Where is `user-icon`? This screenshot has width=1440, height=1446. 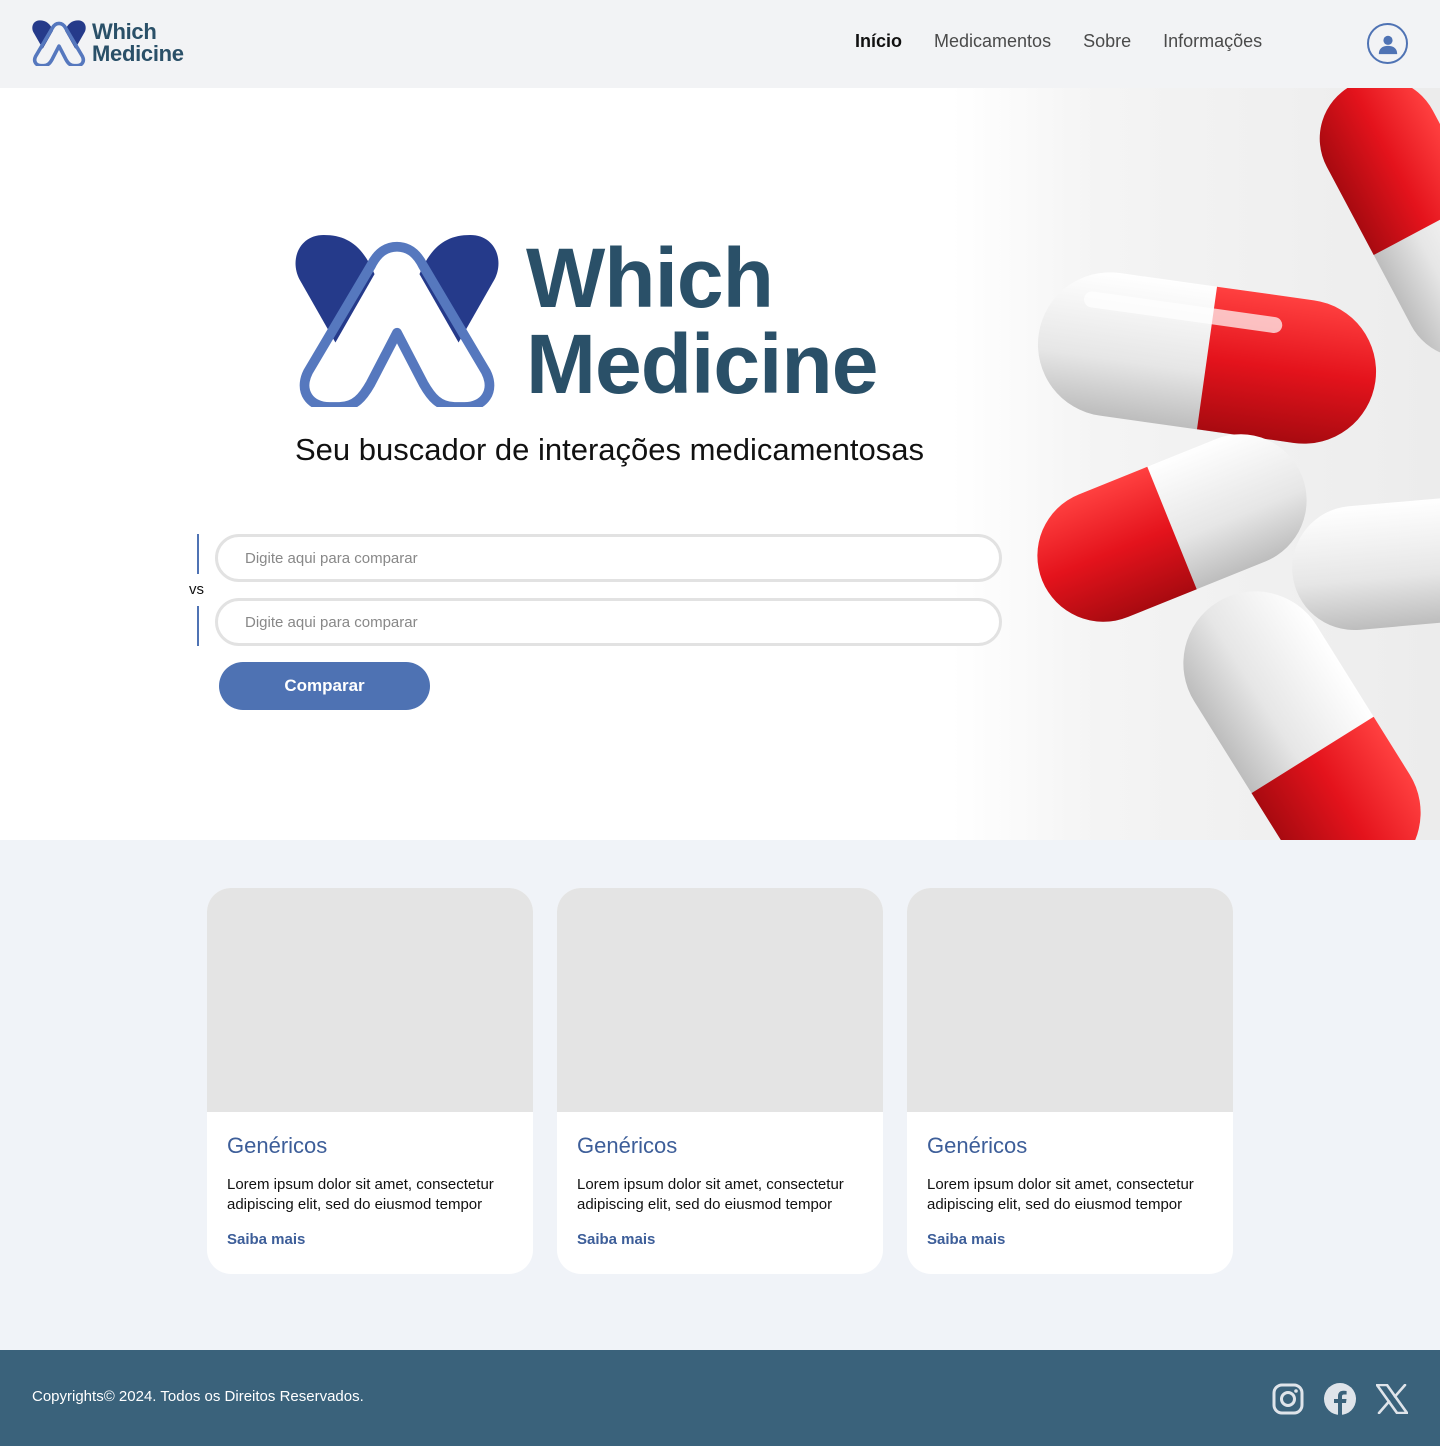 user-icon is located at coordinates (1387, 44).